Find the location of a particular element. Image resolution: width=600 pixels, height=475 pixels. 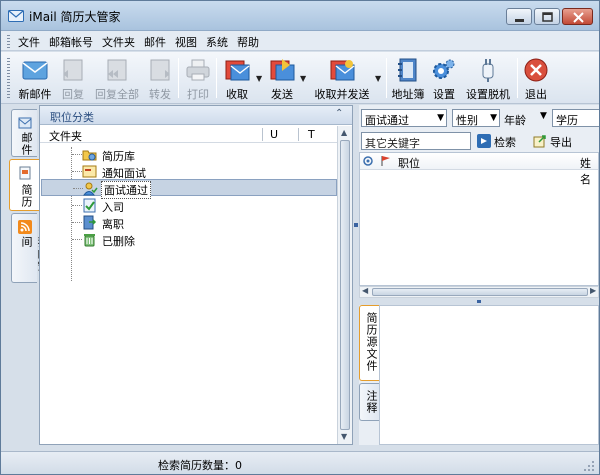

tab-my-space: 我的空间 is located at coordinates (30, 248).